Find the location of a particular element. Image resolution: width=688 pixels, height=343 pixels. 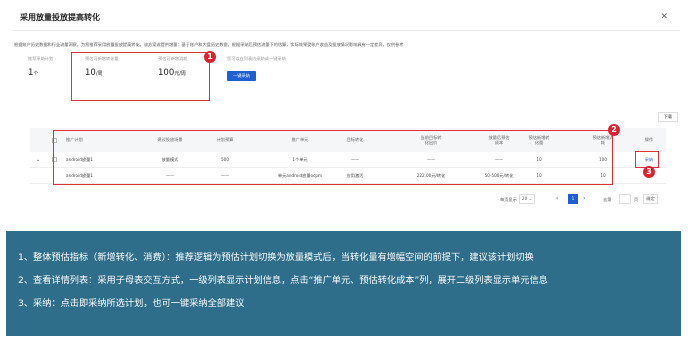

goto-confirm-button: 确定 is located at coordinates (650, 199).